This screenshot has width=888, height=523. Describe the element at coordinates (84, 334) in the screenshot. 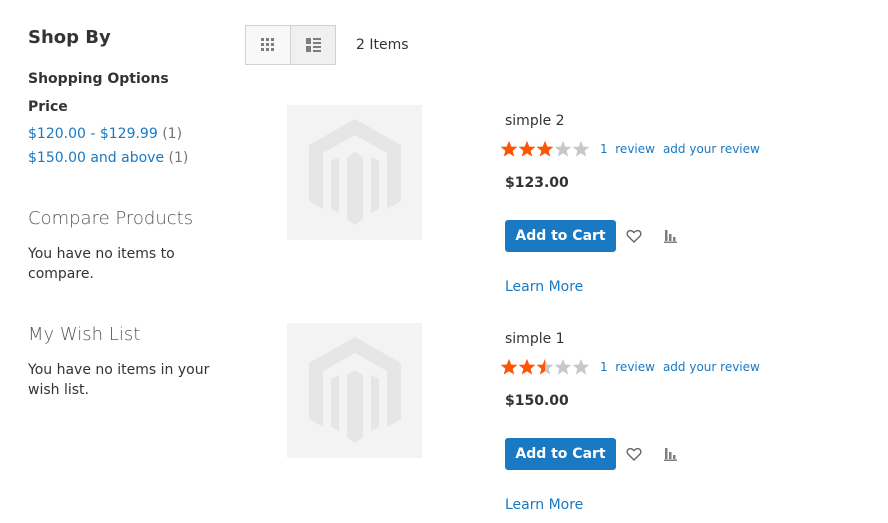

I see `wishlist-title: My Wish List` at that location.